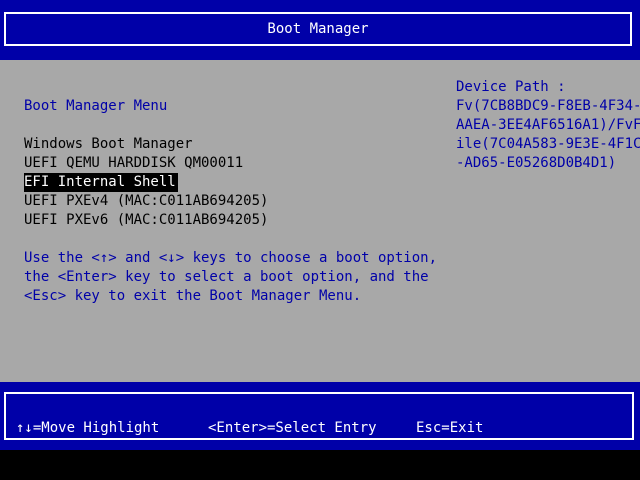 The height and width of the screenshot is (480, 640). Describe the element at coordinates (101, 182) in the screenshot. I see `boot-option-efi-internal-shell: EFI Internal Shell` at that location.